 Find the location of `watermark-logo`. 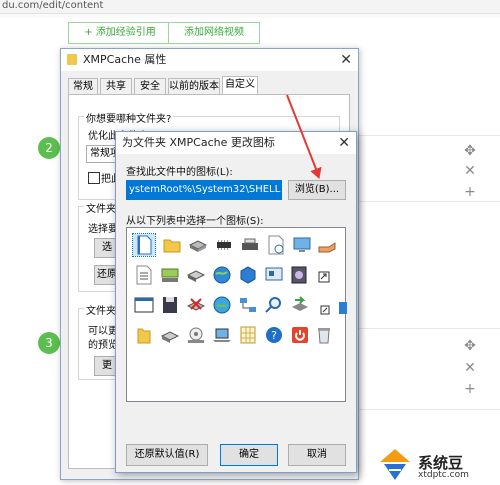

watermark-logo is located at coordinates (395, 464).